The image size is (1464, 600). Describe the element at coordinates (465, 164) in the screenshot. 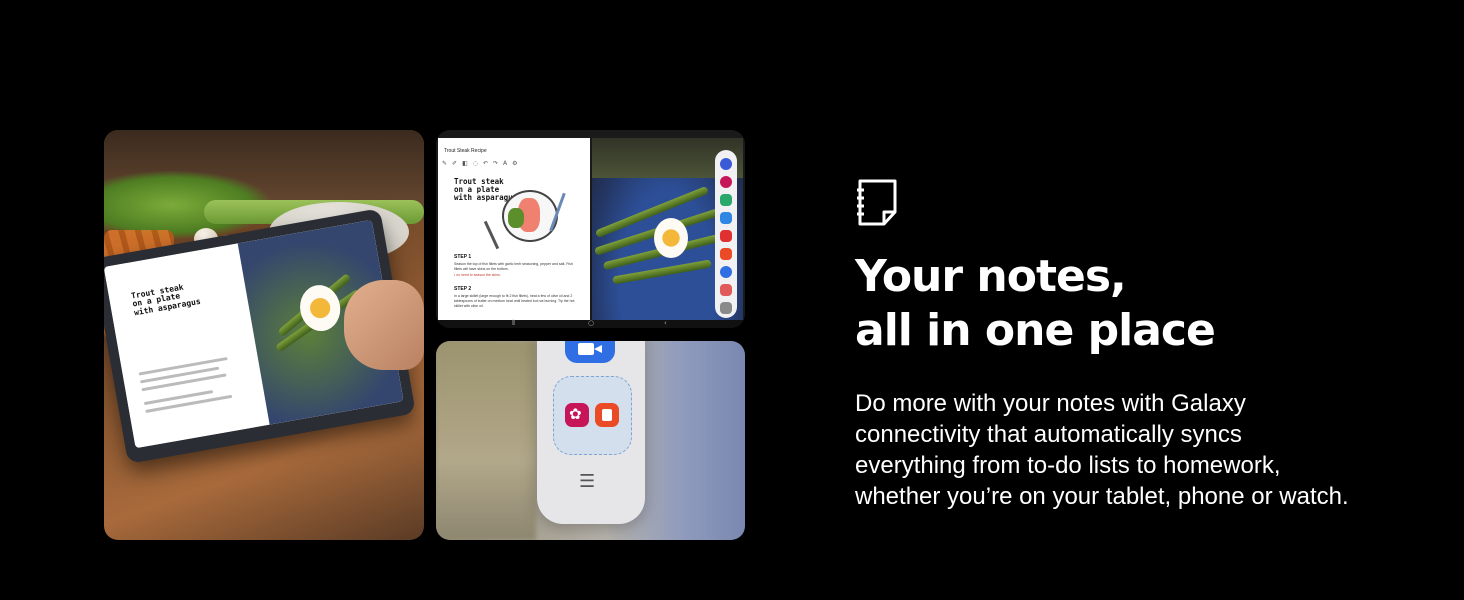

I see `eraser-icon: ◧` at that location.